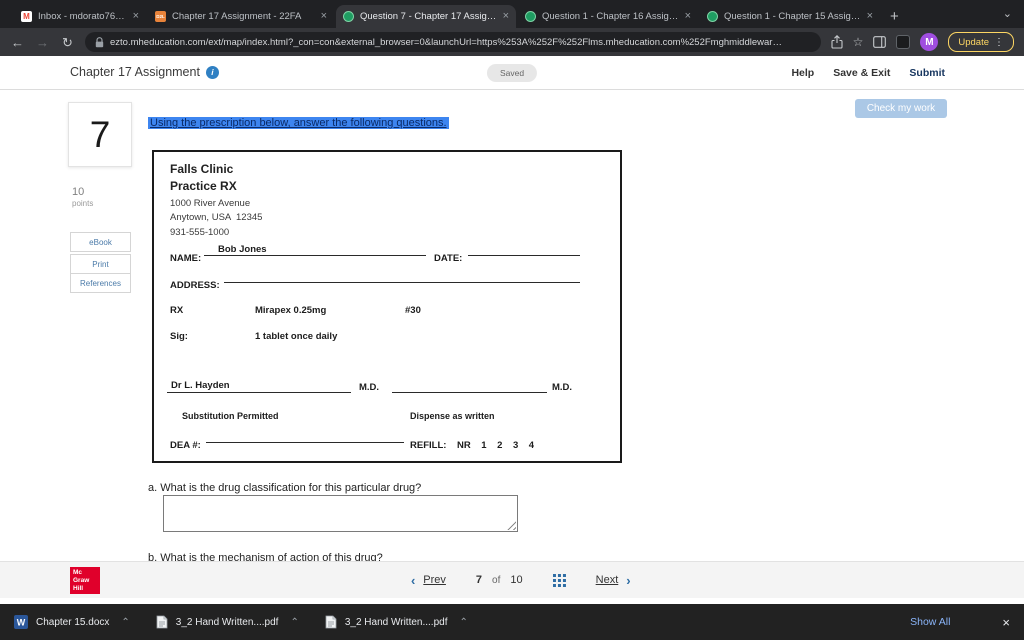 Image resolution: width=1024 pixels, height=640 pixels. Describe the element at coordinates (100, 134) in the screenshot. I see `question-number-box: 7` at that location.